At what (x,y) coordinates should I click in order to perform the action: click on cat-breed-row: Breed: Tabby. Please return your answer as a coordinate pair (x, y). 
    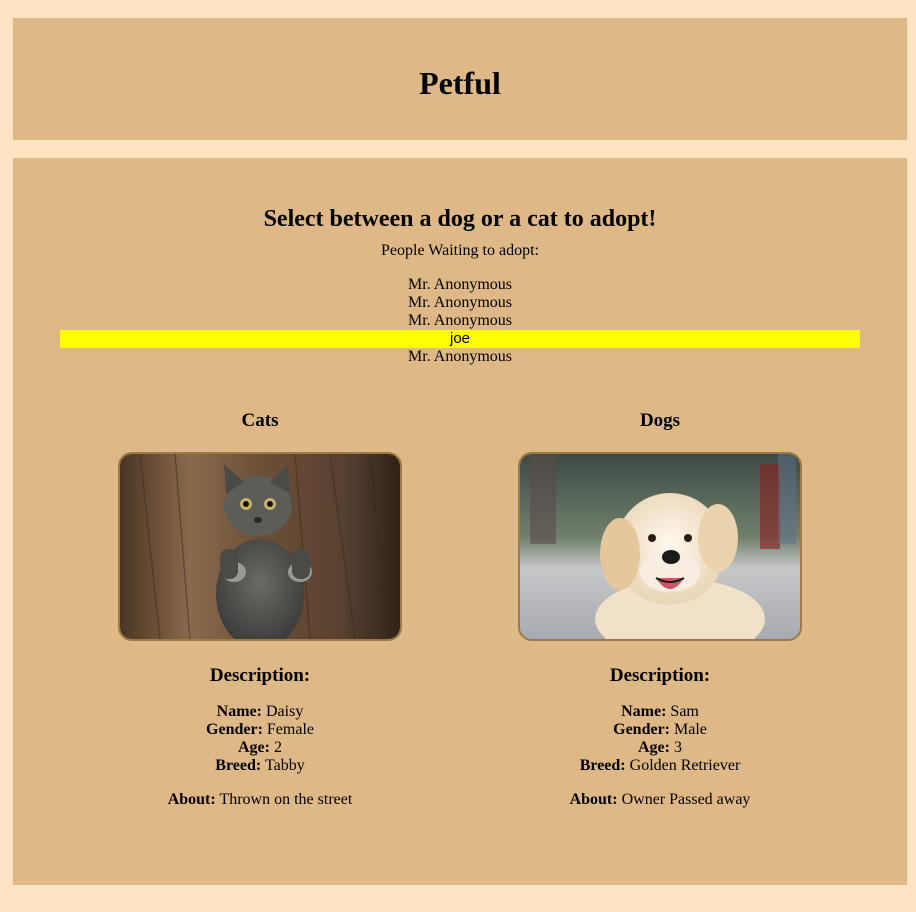
    Looking at the image, I should click on (260, 766).